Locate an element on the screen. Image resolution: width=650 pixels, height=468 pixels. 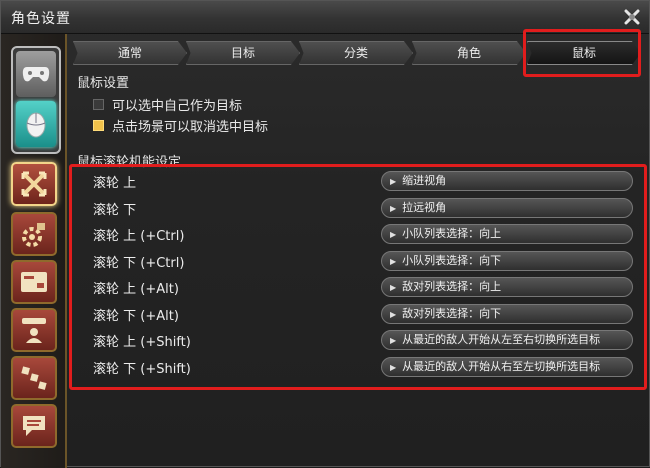
wheel-action-value: 拉远视角 is located at coordinates (424, 207).